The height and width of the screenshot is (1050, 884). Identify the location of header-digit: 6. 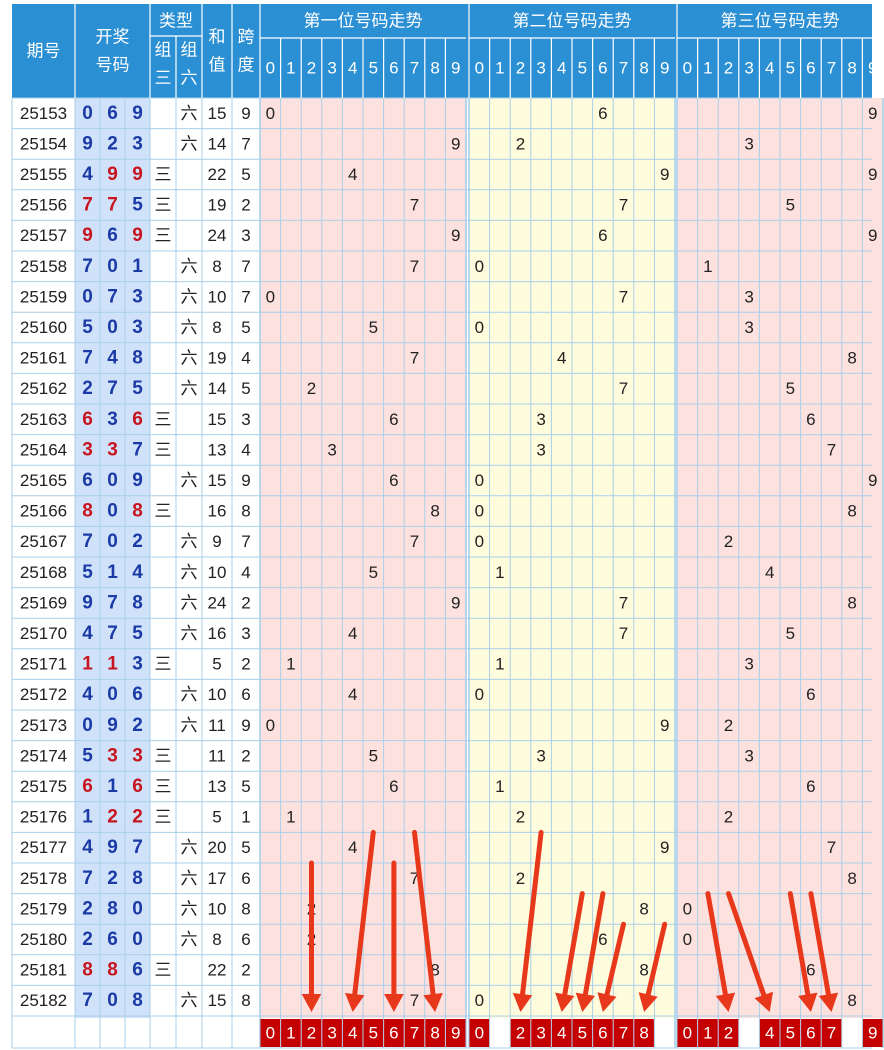
(393, 68).